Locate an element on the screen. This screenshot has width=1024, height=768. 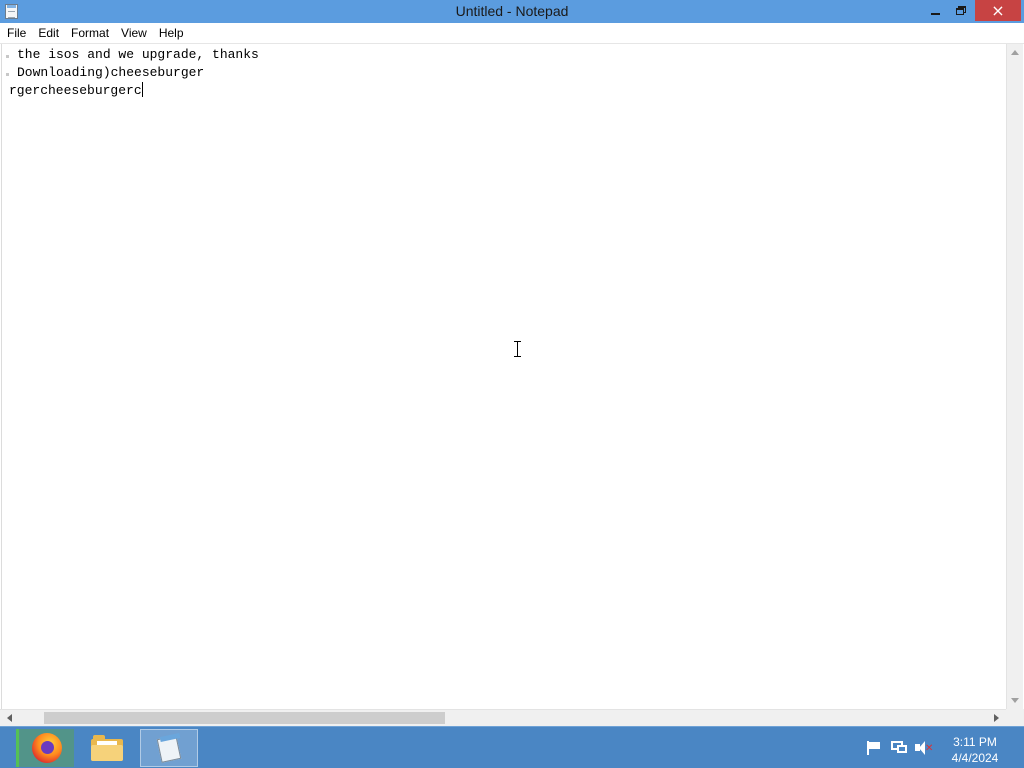
close-icon: × is located at coordinates (998, 10).